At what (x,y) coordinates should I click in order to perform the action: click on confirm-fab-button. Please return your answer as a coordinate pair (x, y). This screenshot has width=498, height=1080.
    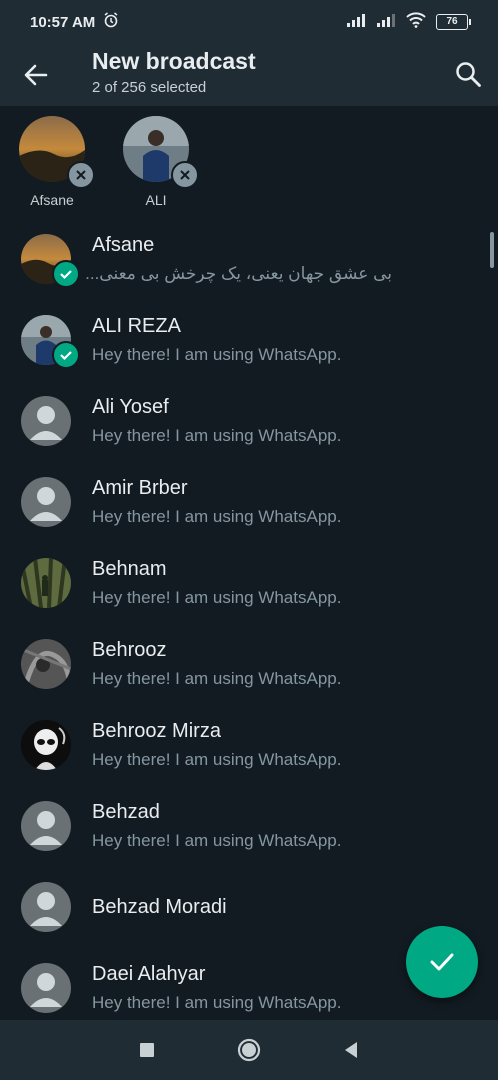
    Looking at the image, I should click on (442, 962).